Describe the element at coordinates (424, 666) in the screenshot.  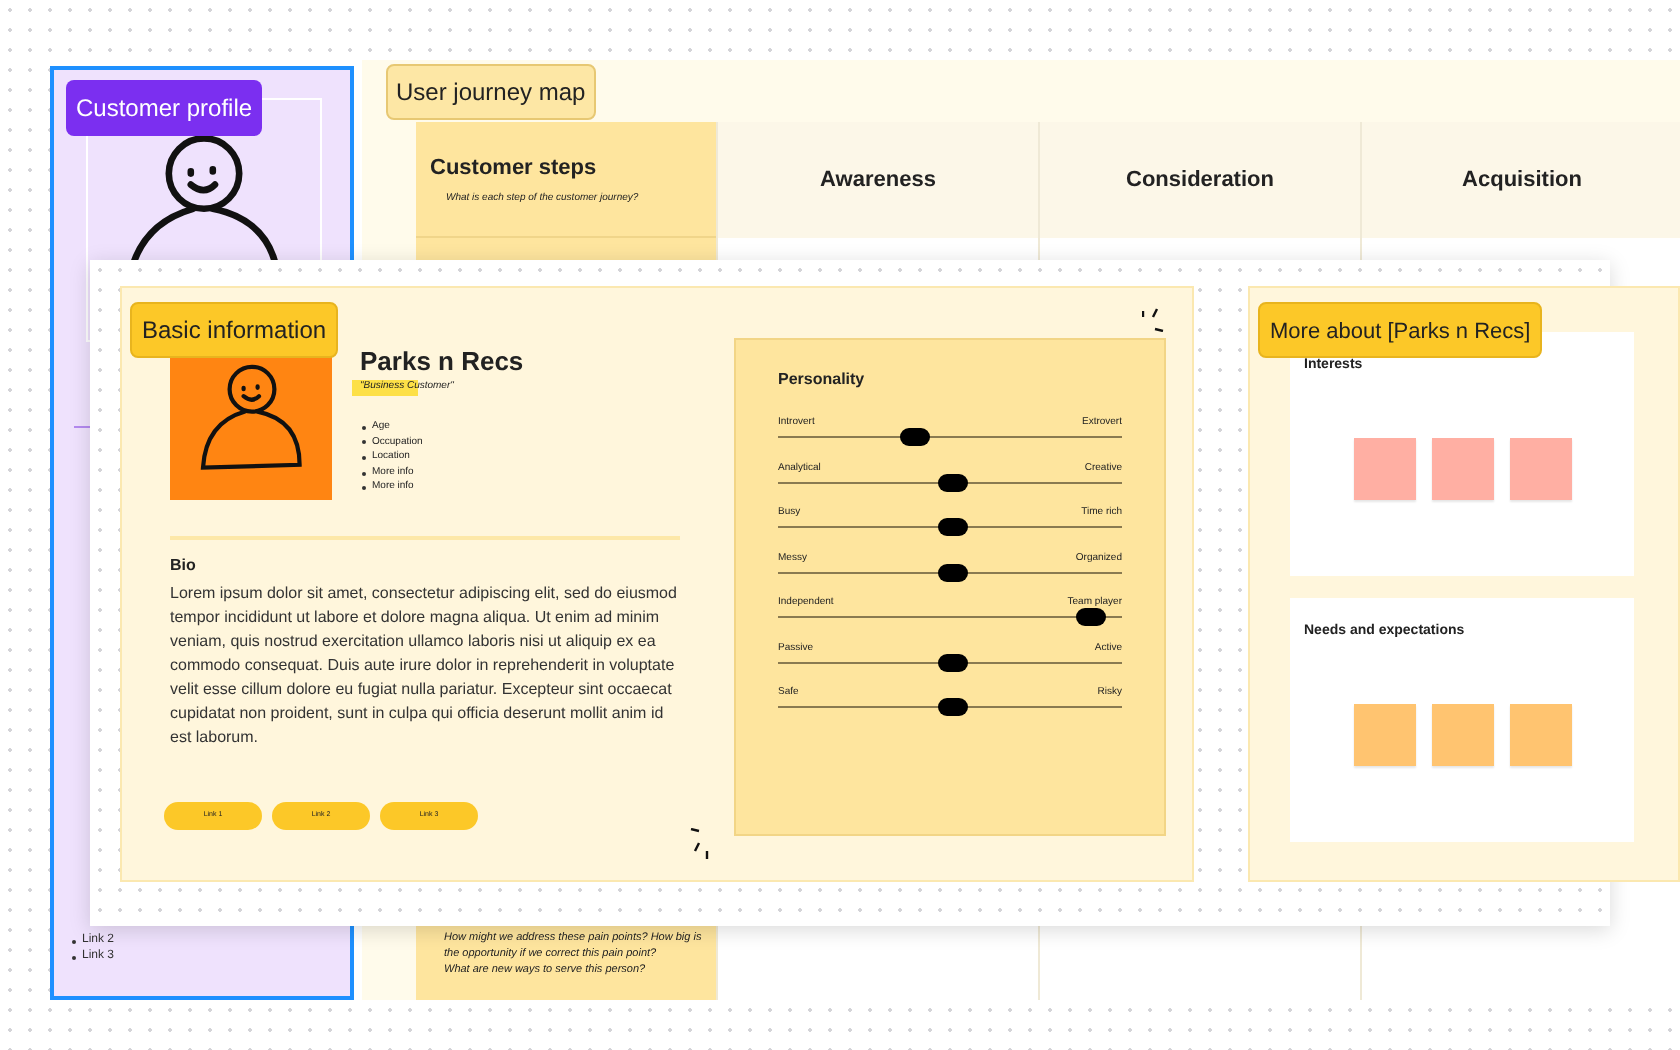
I see `bio-paragraph: Lorem ipsum dolor sit amet, consectetur adipiscing elit, sed do eiusmod tempor incididunt ut labore et dolore magna aliqua. Ut enim ad minim veniam, quis nostrud exercitation ullamco laboris nisi ut aliquip ex ea commodo consequat. Duis aute irure dolor in reprehenderit in voluptate velit esse cillum dolore eu fugiat nulla pariatur. Excepteur sint occaecat cupidatat non proident, sunt in culpa qui officia deserunt mollit anim id est laborum.` at that location.